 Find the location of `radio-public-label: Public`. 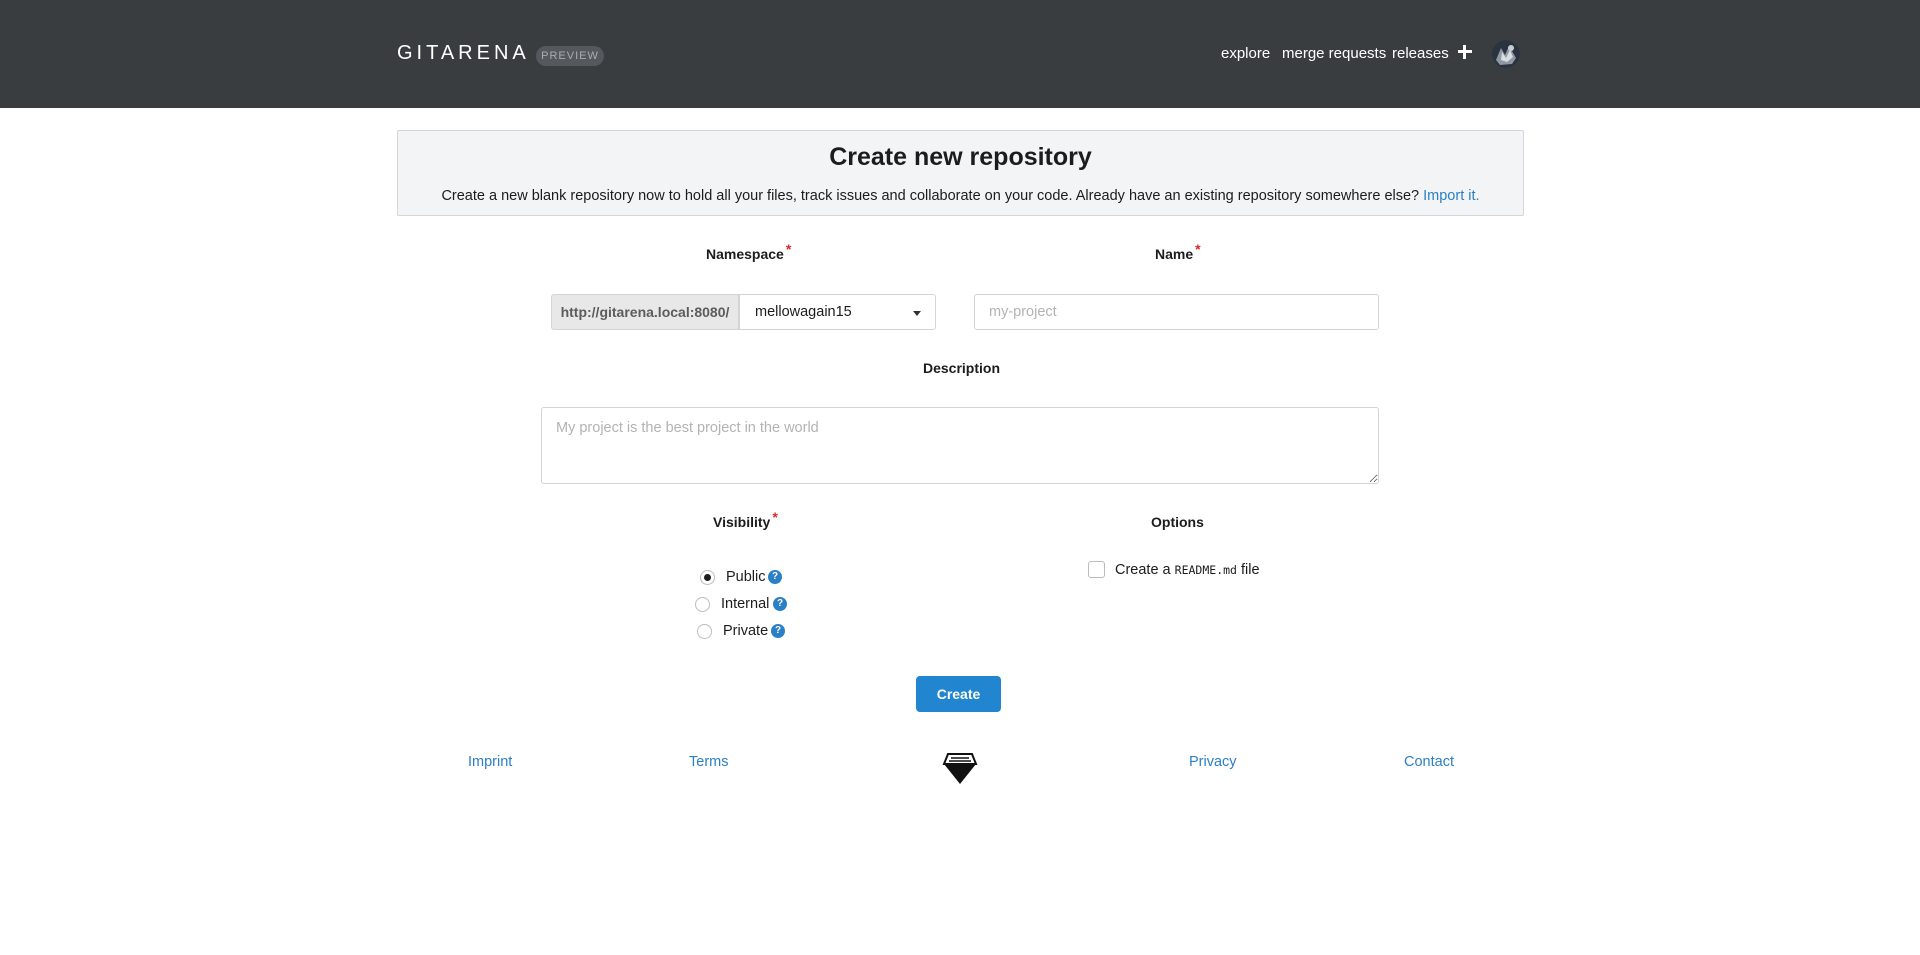

radio-public-label: Public is located at coordinates (746, 577).